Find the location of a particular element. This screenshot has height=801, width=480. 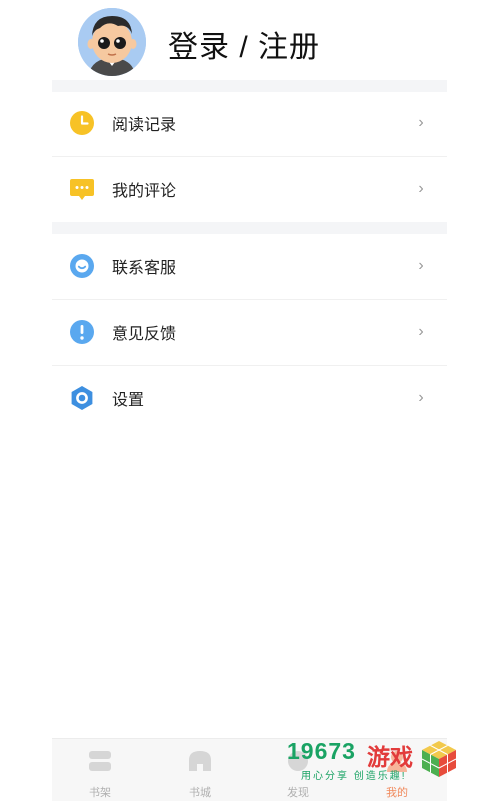

menu-item-label: 联系客服 is located at coordinates (144, 268).